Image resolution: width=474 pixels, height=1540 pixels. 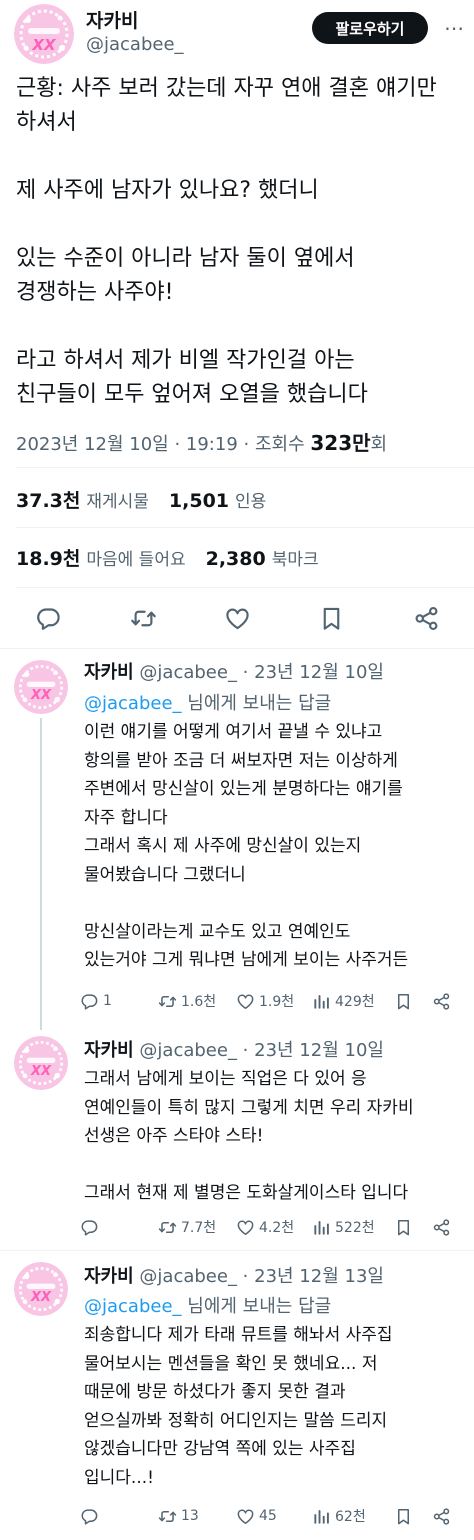 I want to click on reply-count: 1, so click(x=107, y=1001).